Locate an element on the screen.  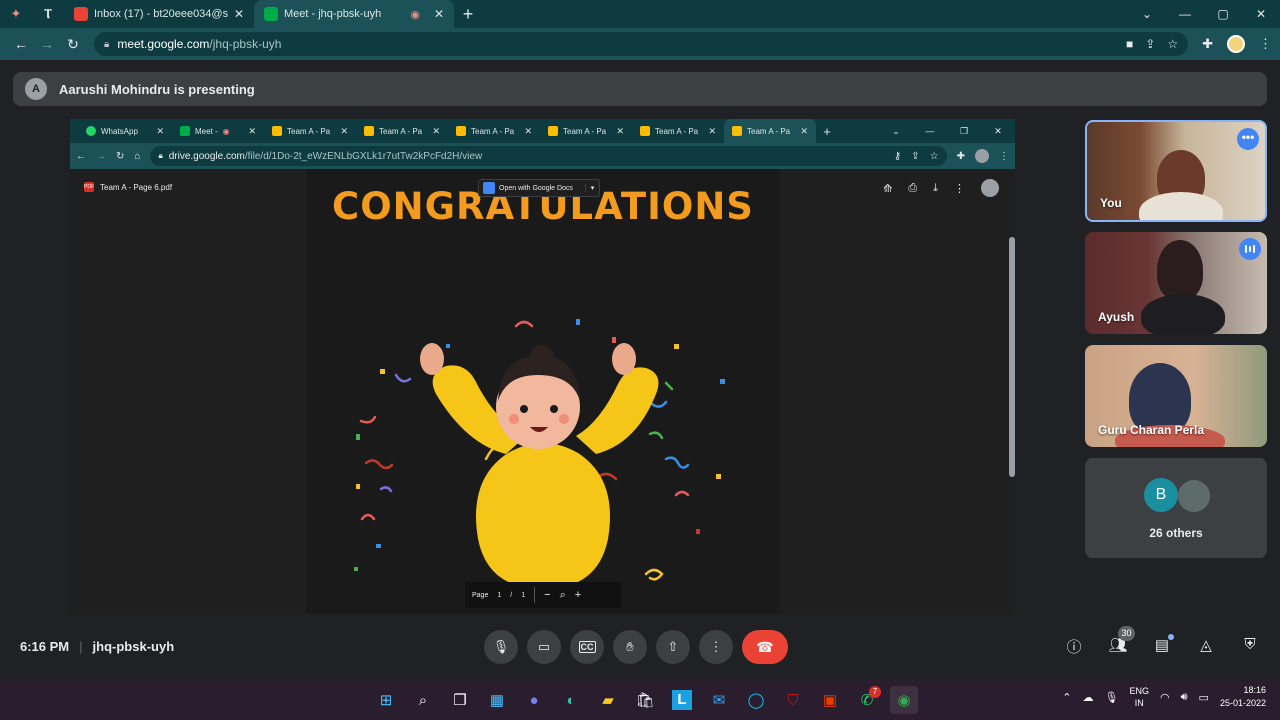
onedrive-icon: ☁ is located at coordinates (1088, 697).